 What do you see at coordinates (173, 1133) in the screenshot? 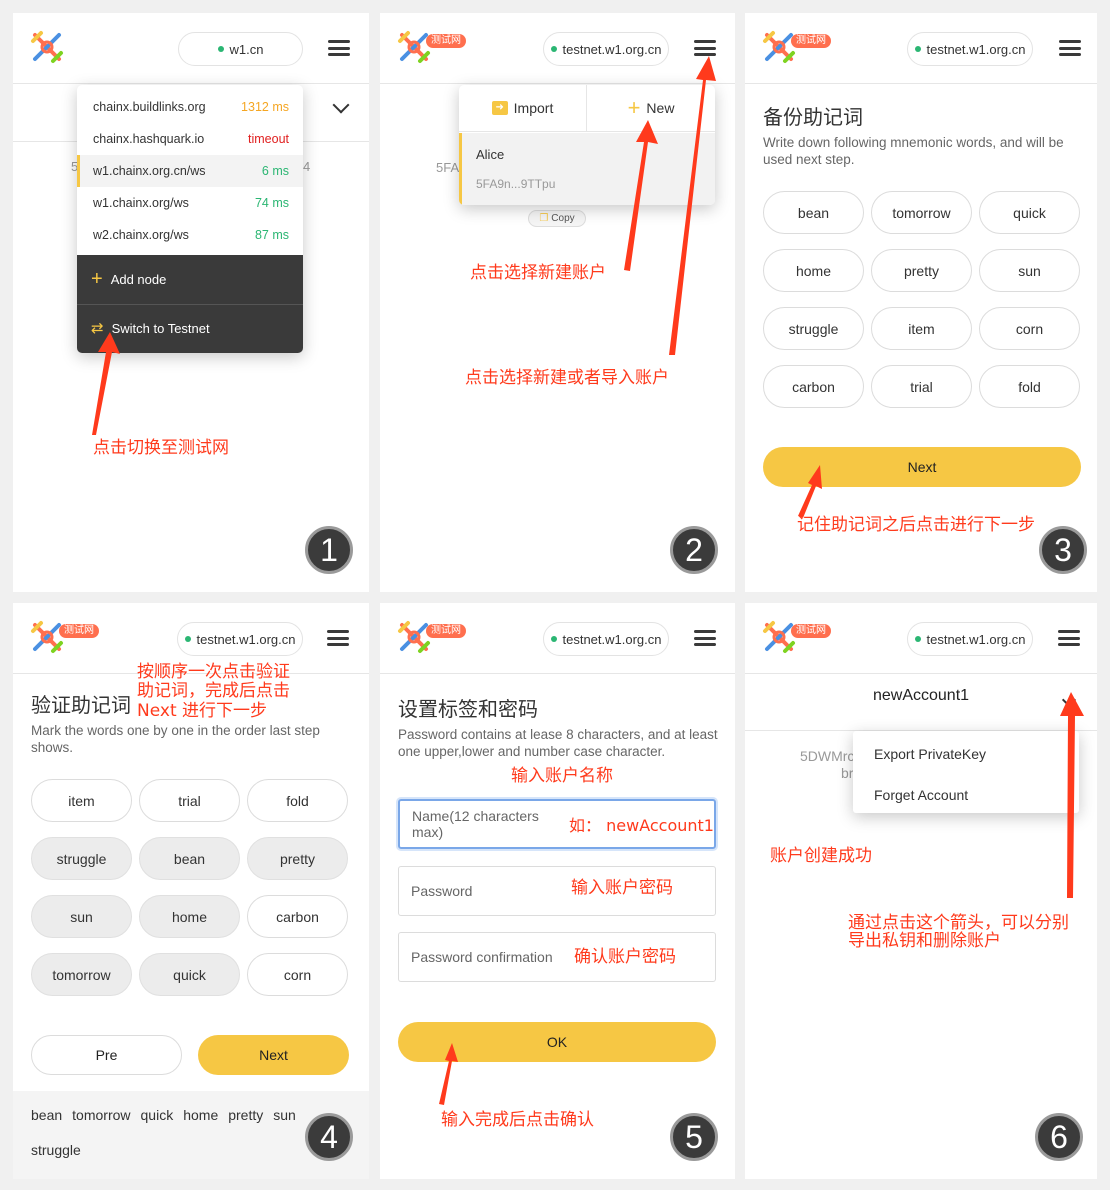
I see `selected-words: bean tomorrow quick home pretty sun struggle` at bounding box center [173, 1133].